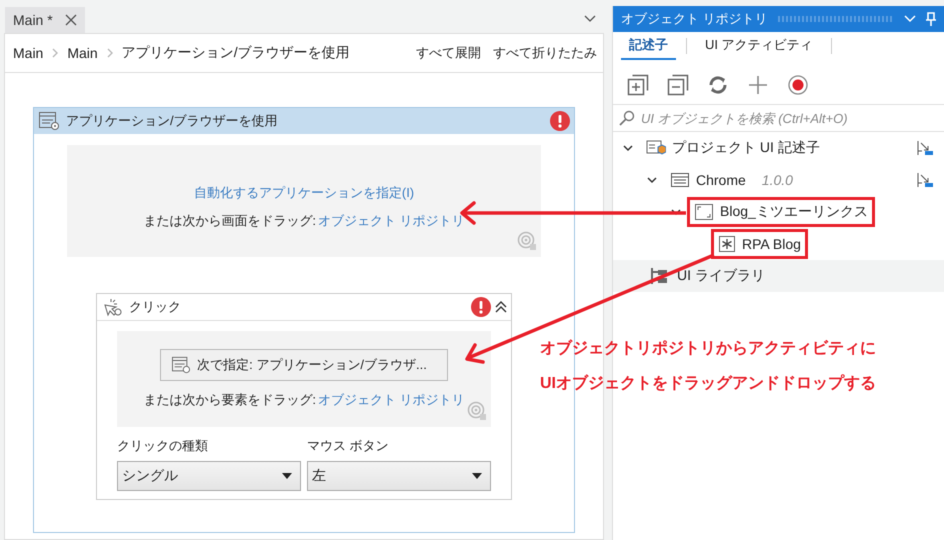 This screenshot has width=944, height=540. Describe the element at coordinates (758, 85) in the screenshot. I see `plus-icon` at that location.